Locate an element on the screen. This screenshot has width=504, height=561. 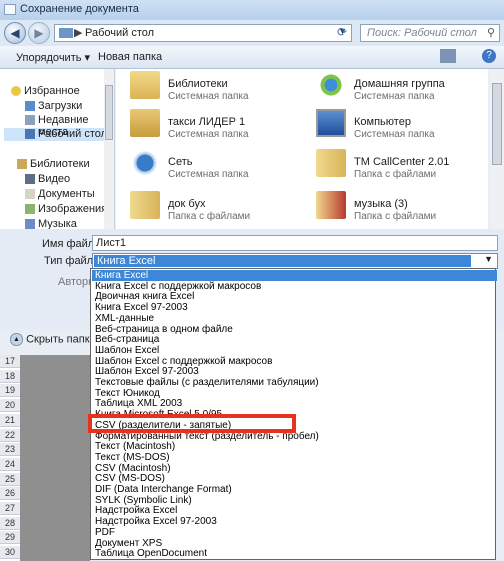
nav-item-label: Видео is located at coordinates (54, 179).